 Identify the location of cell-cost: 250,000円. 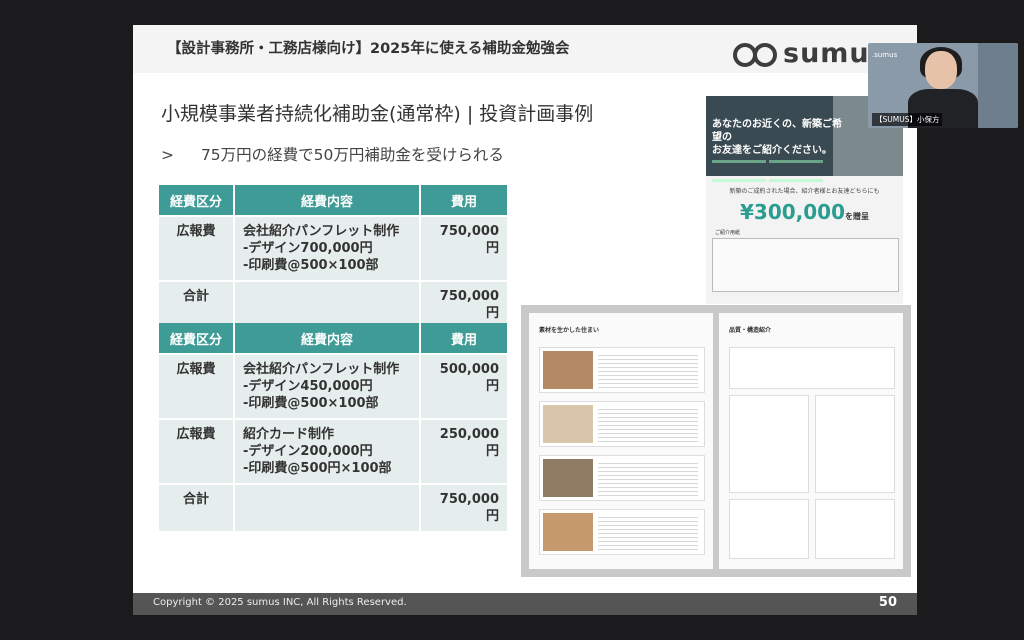
(464, 451).